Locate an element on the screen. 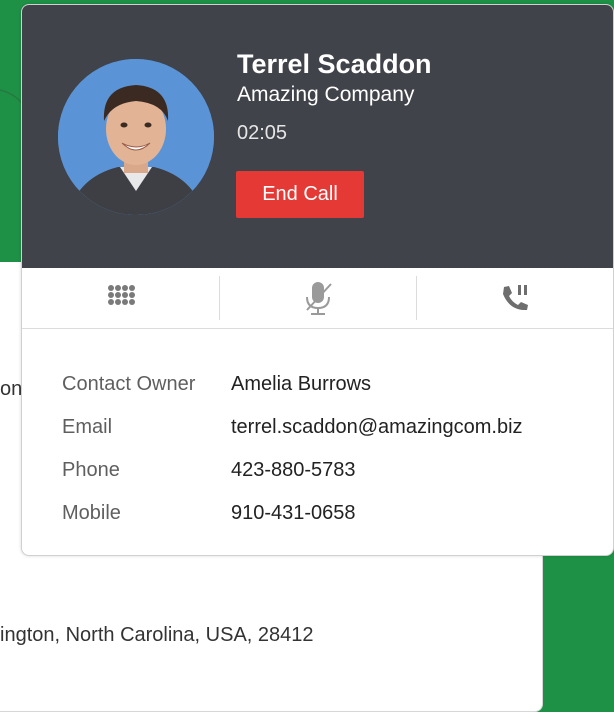  mic-muted-icon is located at coordinates (318, 298).